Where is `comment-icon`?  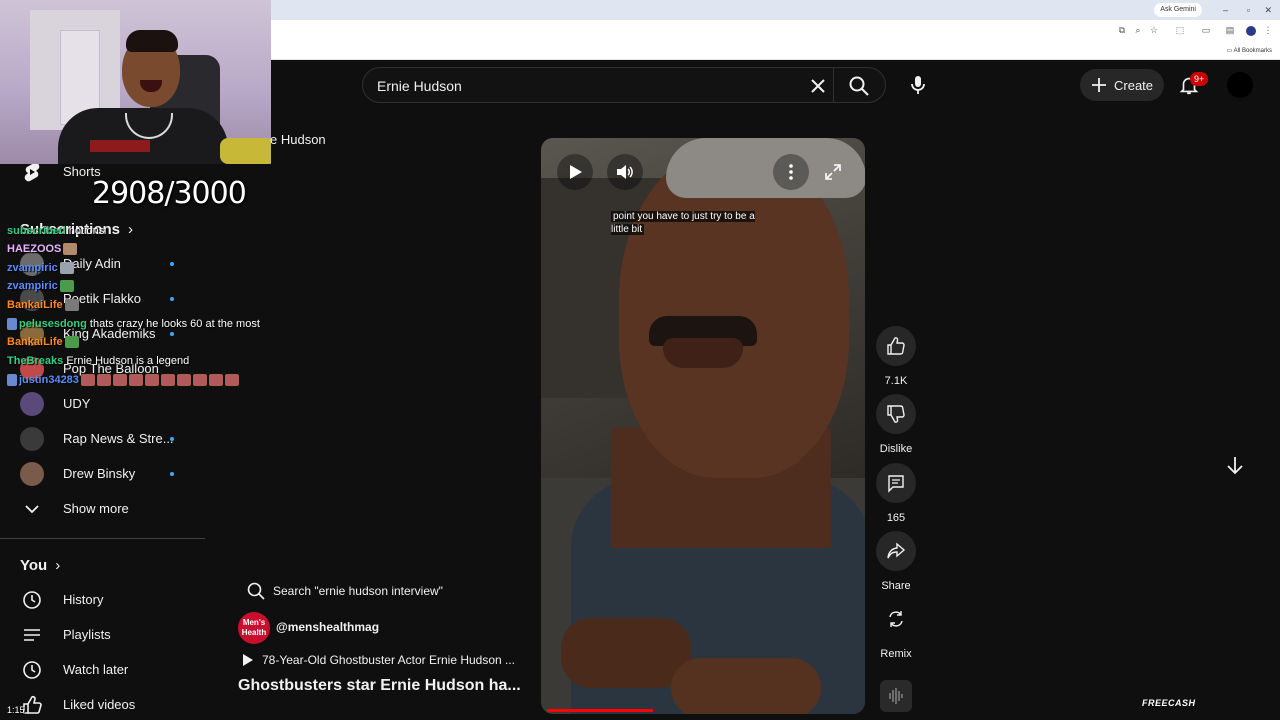 comment-icon is located at coordinates (896, 484).